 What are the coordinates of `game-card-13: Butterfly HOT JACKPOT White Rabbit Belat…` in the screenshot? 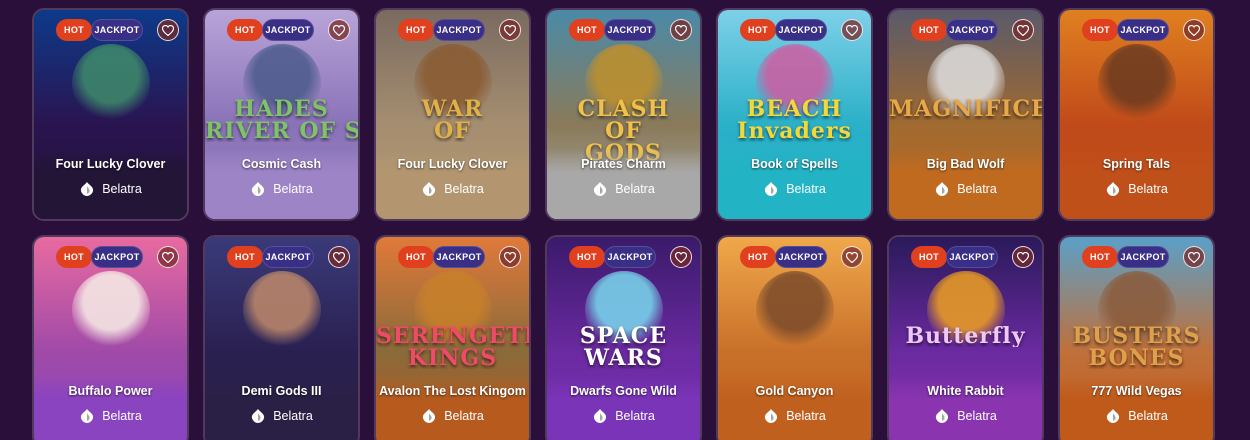 It's located at (965, 337).